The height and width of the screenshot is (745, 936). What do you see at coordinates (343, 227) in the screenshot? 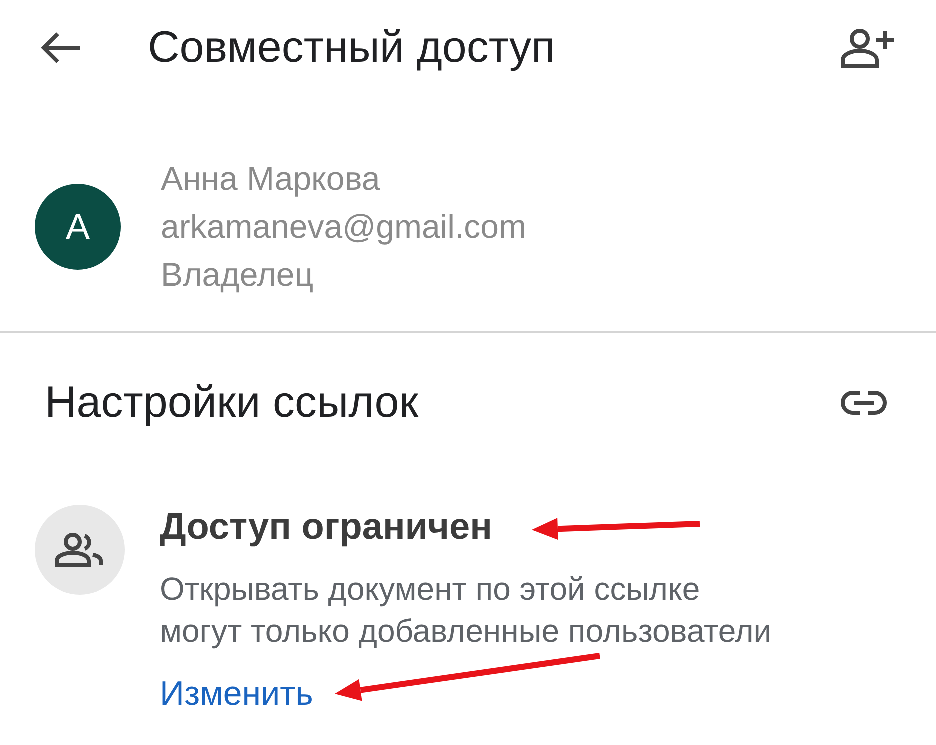
I see `person-email: arkamaneva@gmail.com` at bounding box center [343, 227].